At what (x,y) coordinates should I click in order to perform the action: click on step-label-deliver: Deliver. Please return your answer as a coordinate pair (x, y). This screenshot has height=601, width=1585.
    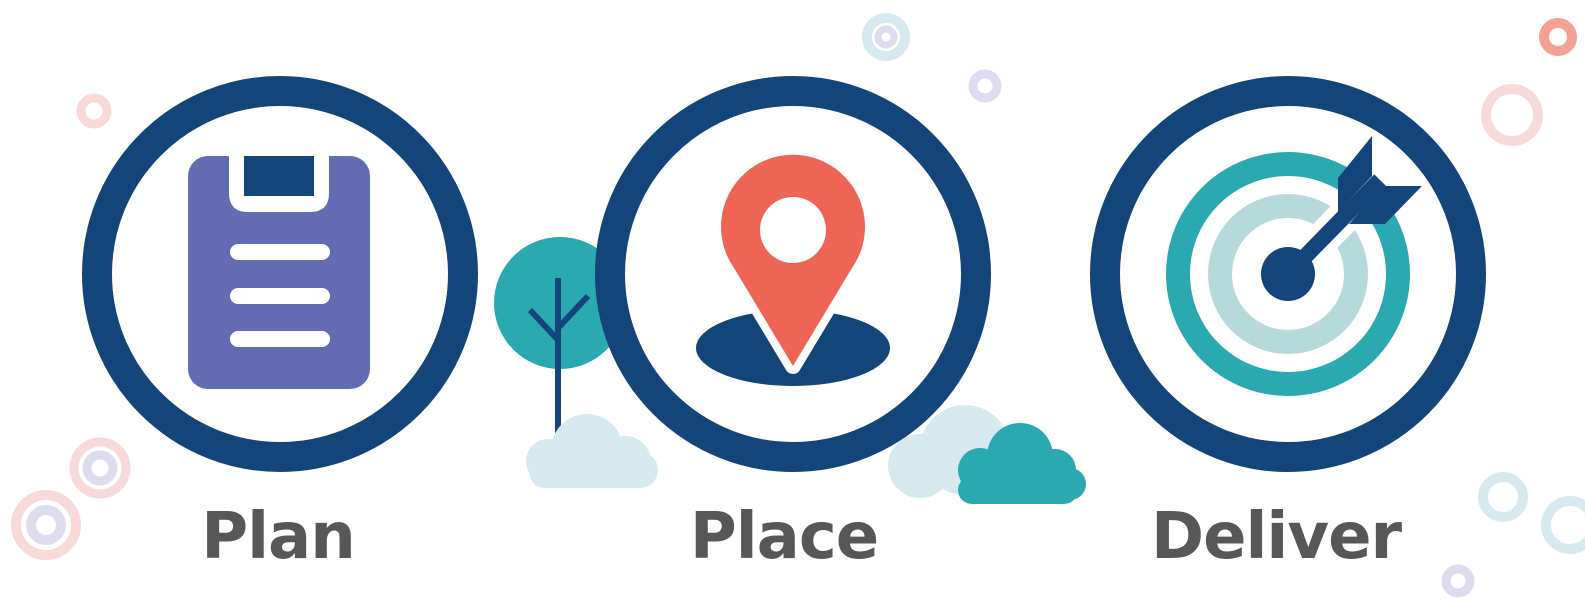
    Looking at the image, I should click on (1276, 537).